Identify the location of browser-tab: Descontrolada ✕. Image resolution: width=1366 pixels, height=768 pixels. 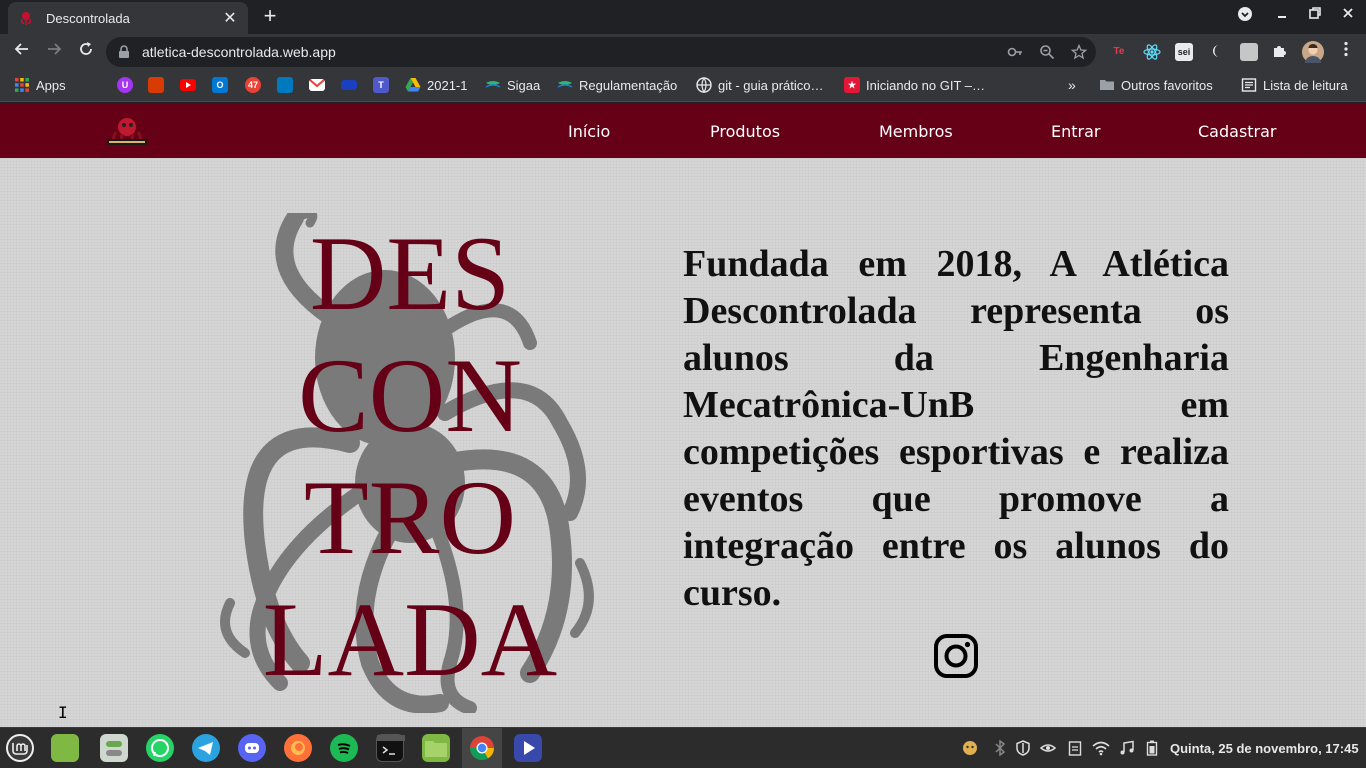
(128, 18).